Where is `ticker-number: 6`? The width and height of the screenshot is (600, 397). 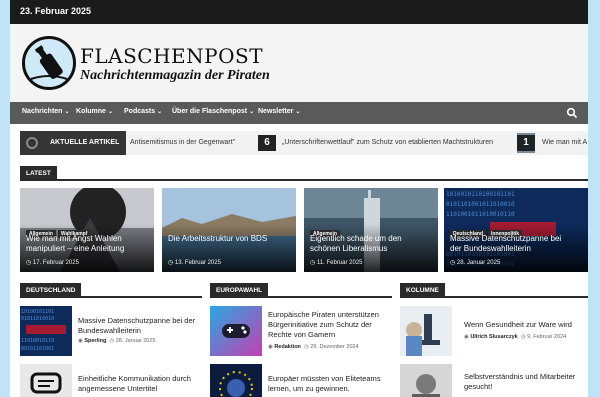 ticker-number: 6 is located at coordinates (267, 143).